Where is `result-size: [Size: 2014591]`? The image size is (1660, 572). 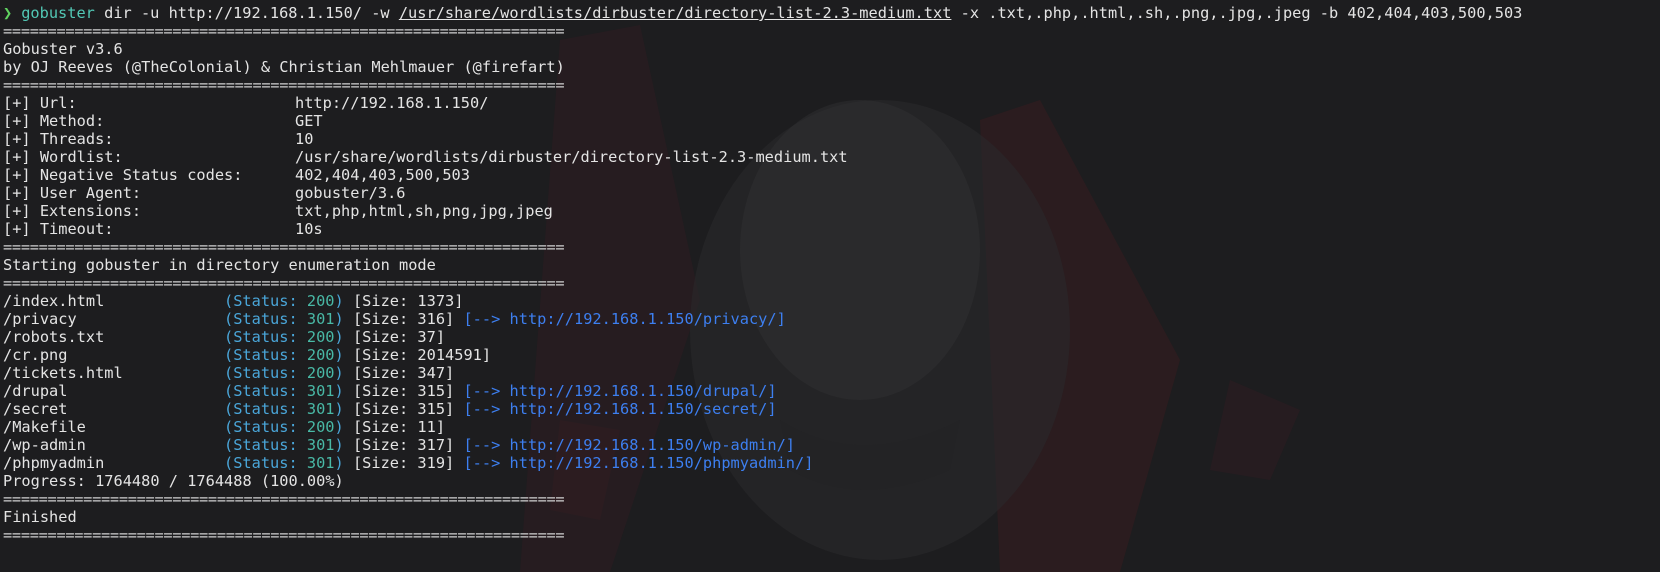
result-size: [Size: 2014591] is located at coordinates (417, 355).